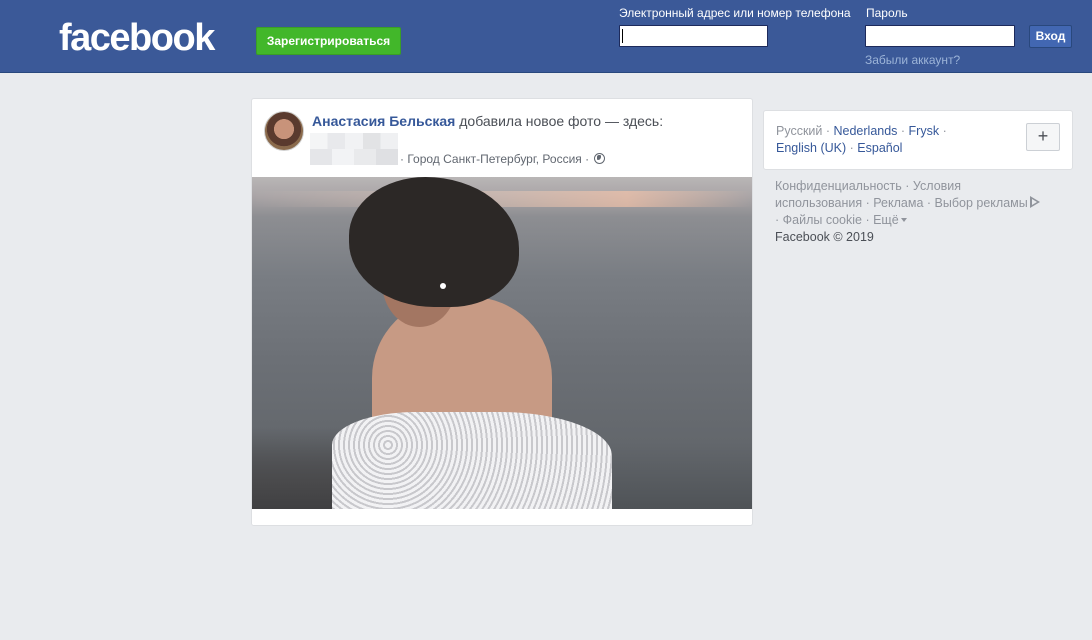  Describe the element at coordinates (799, 131) in the screenshot. I see `language-current: Русский` at that location.